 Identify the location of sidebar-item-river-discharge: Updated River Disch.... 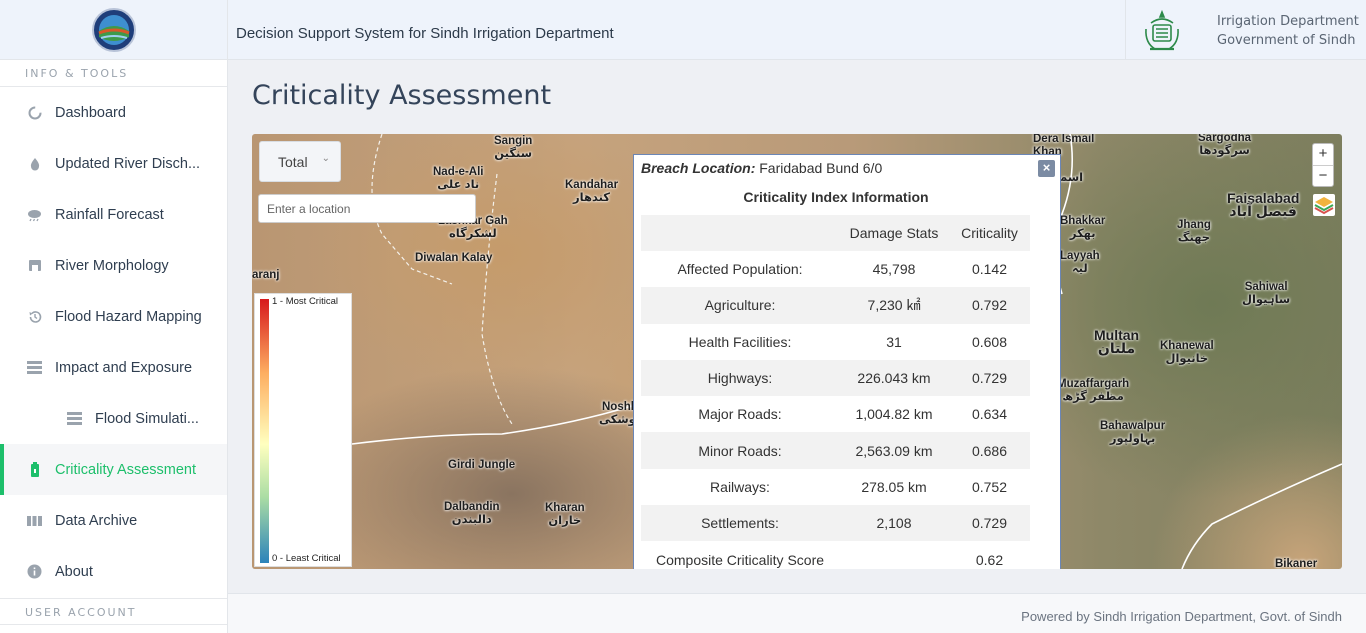
(113, 163).